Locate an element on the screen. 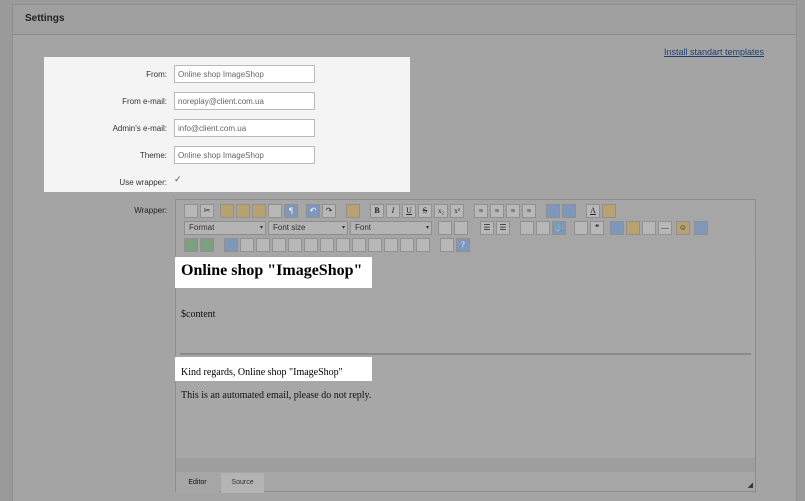  emoticon-icon: ☺ is located at coordinates (683, 228).